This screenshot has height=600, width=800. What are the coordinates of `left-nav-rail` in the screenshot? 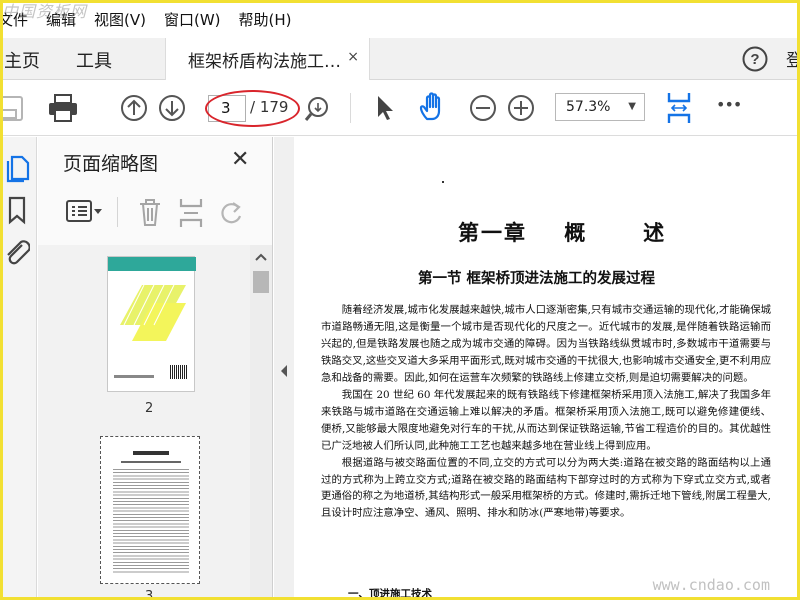 It's located at (18, 368).